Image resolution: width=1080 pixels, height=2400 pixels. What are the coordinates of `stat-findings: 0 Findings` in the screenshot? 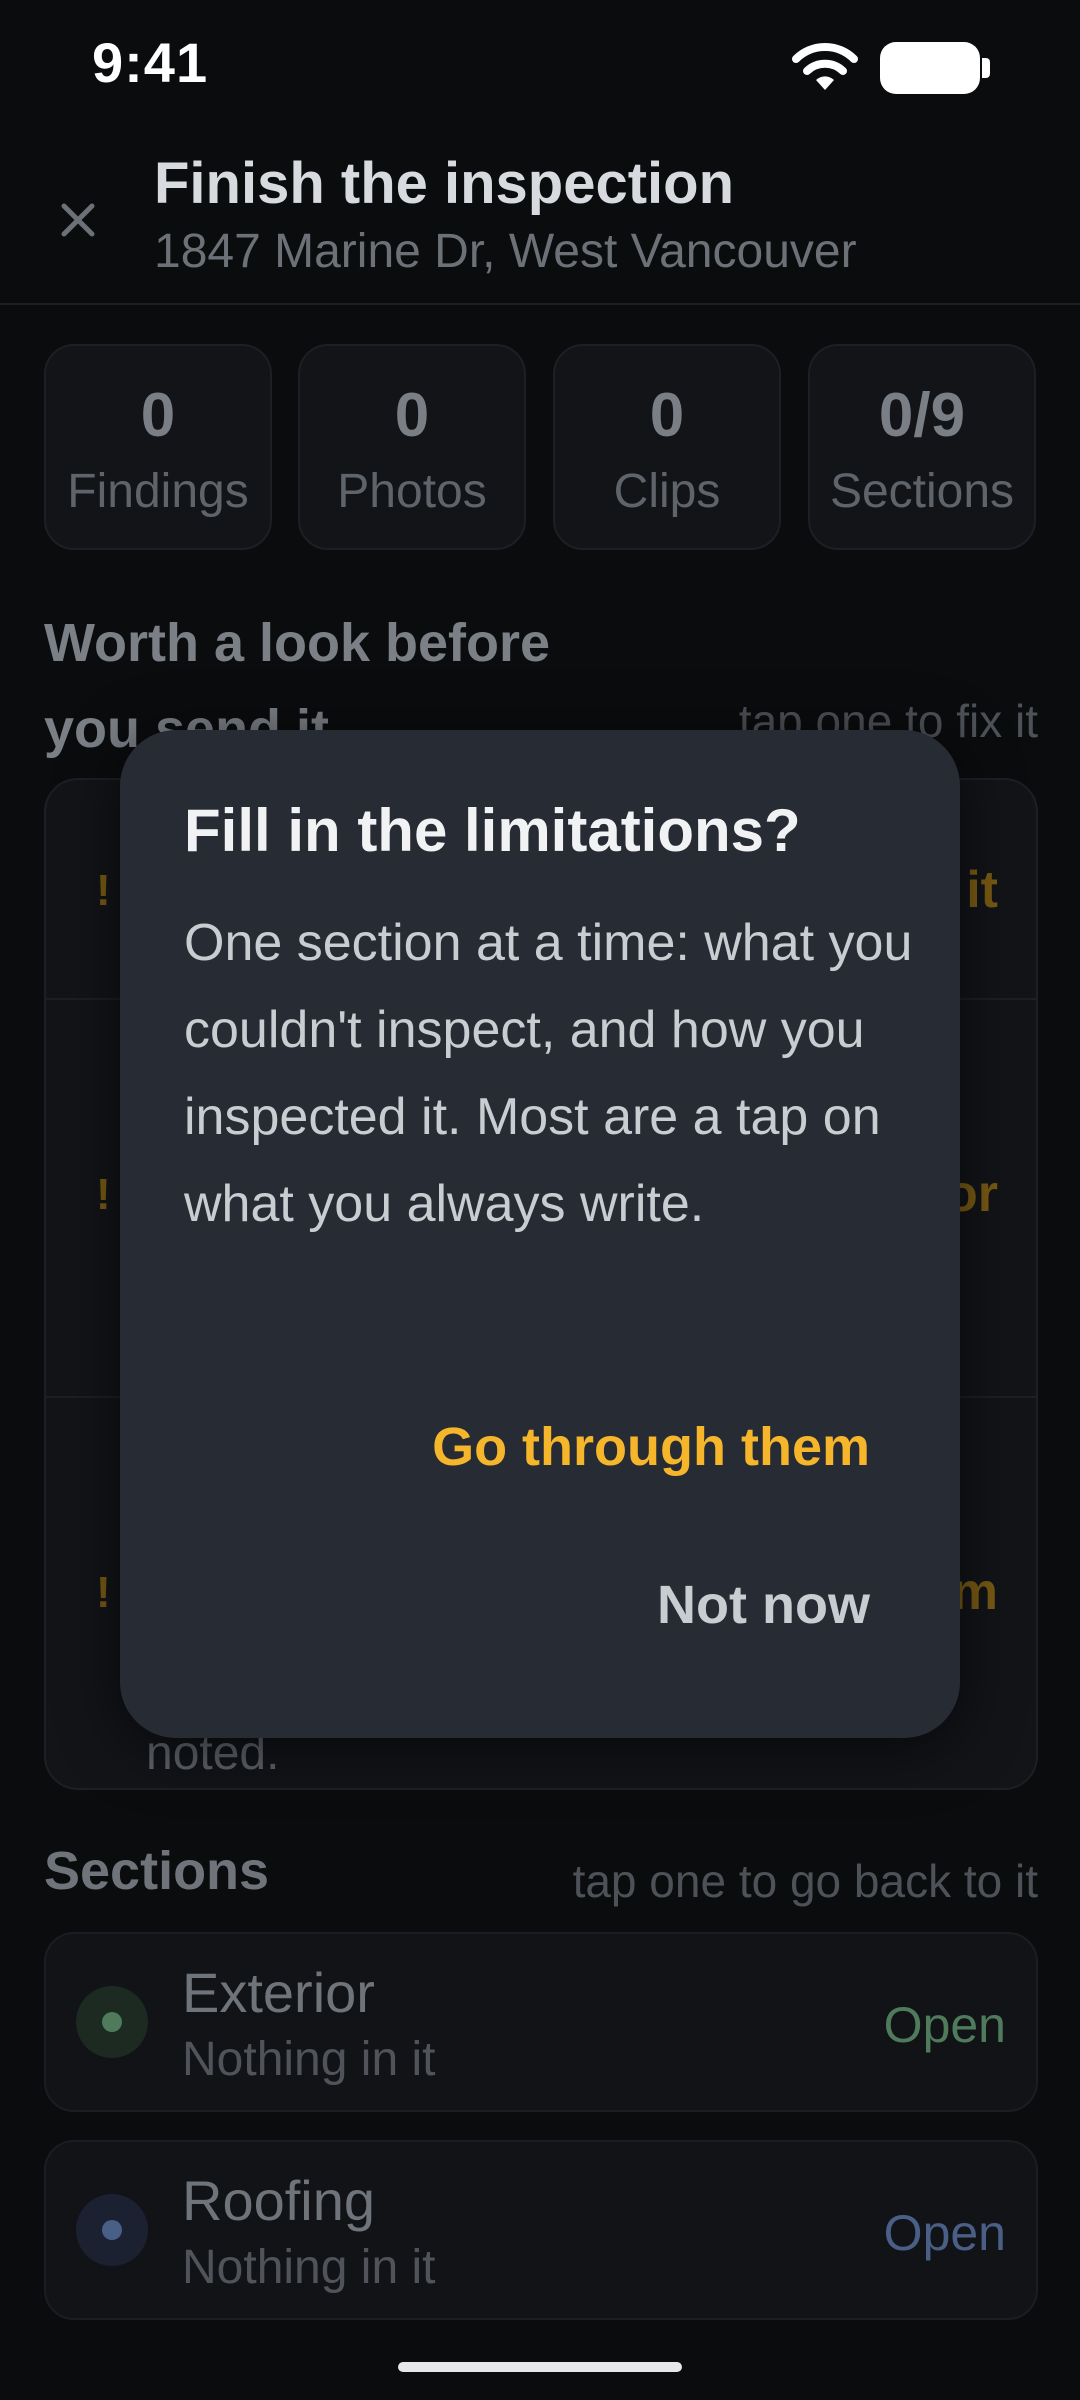 It's located at (158, 447).